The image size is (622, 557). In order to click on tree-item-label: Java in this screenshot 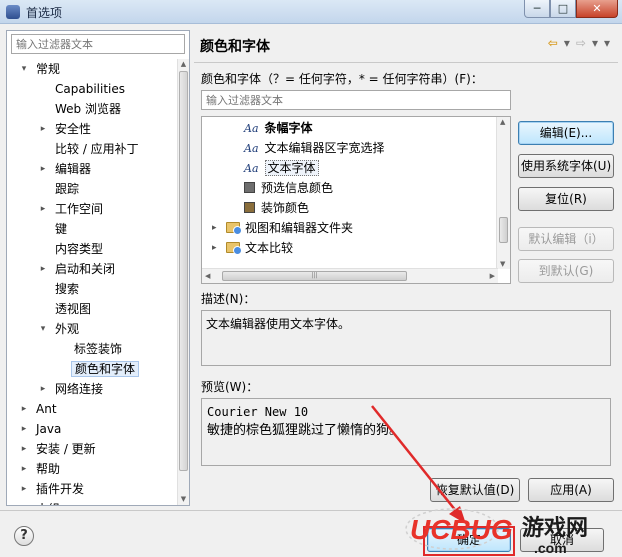, I will do `click(49, 429)`.